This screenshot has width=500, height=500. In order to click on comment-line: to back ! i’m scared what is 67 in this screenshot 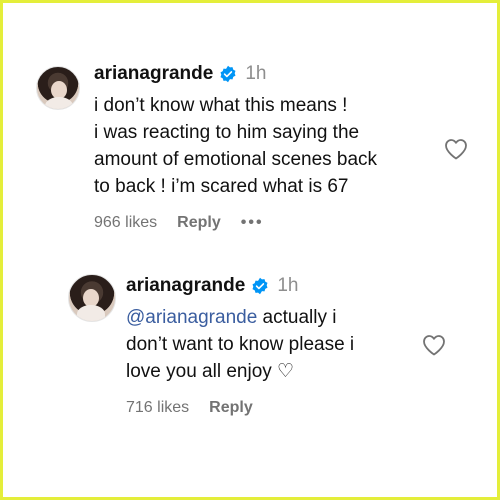, I will do `click(221, 186)`.